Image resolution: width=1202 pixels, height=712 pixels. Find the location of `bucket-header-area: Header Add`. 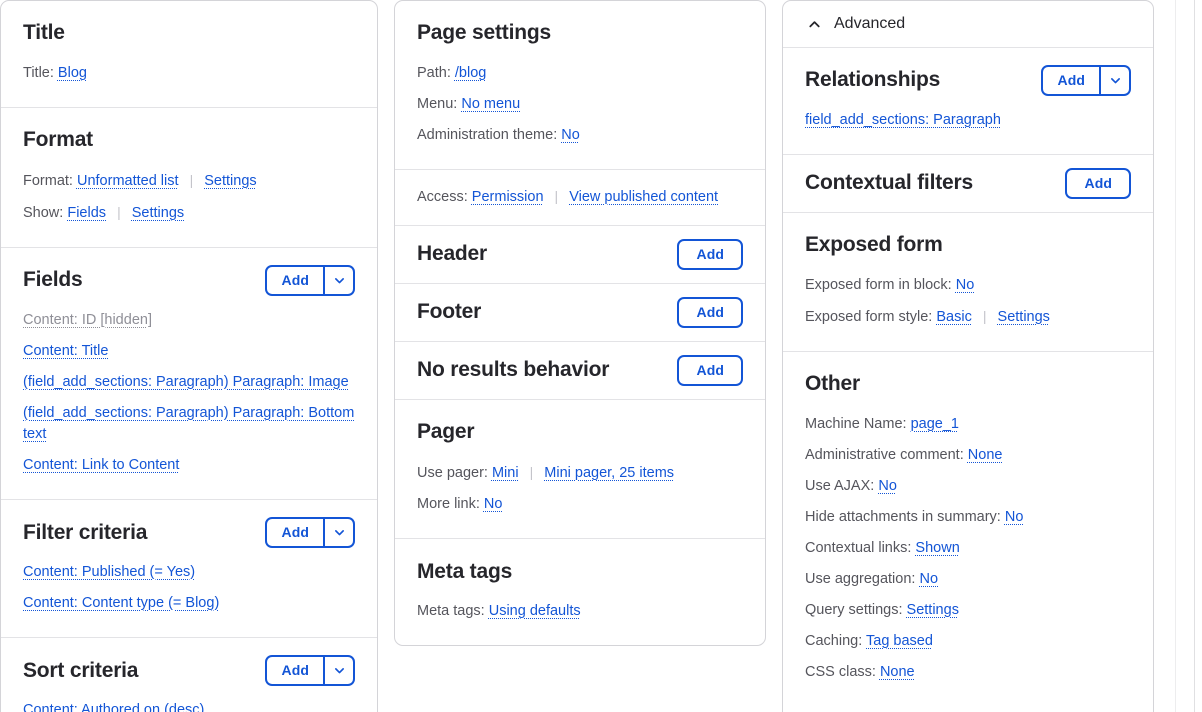

bucket-header-area: Header Add is located at coordinates (580, 255).